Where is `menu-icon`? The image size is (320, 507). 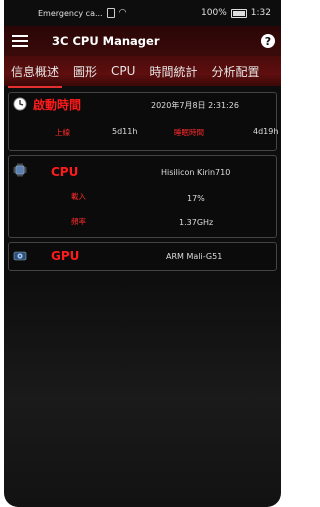
menu-icon is located at coordinates (20, 41).